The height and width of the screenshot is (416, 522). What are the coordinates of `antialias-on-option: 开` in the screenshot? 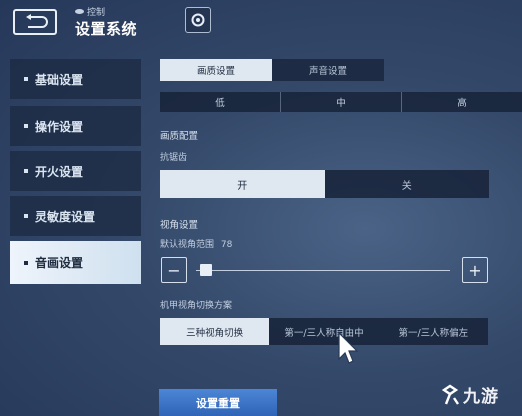 It's located at (242, 184).